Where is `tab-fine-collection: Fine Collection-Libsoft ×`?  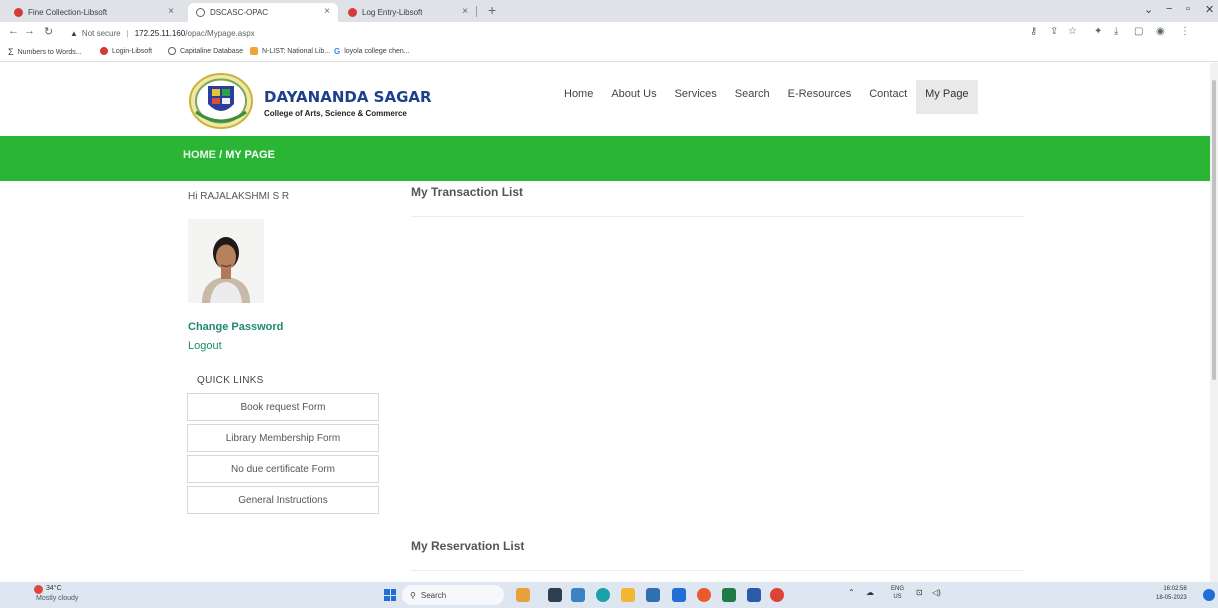 tab-fine-collection: Fine Collection-Libsoft × is located at coordinates (94, 12).